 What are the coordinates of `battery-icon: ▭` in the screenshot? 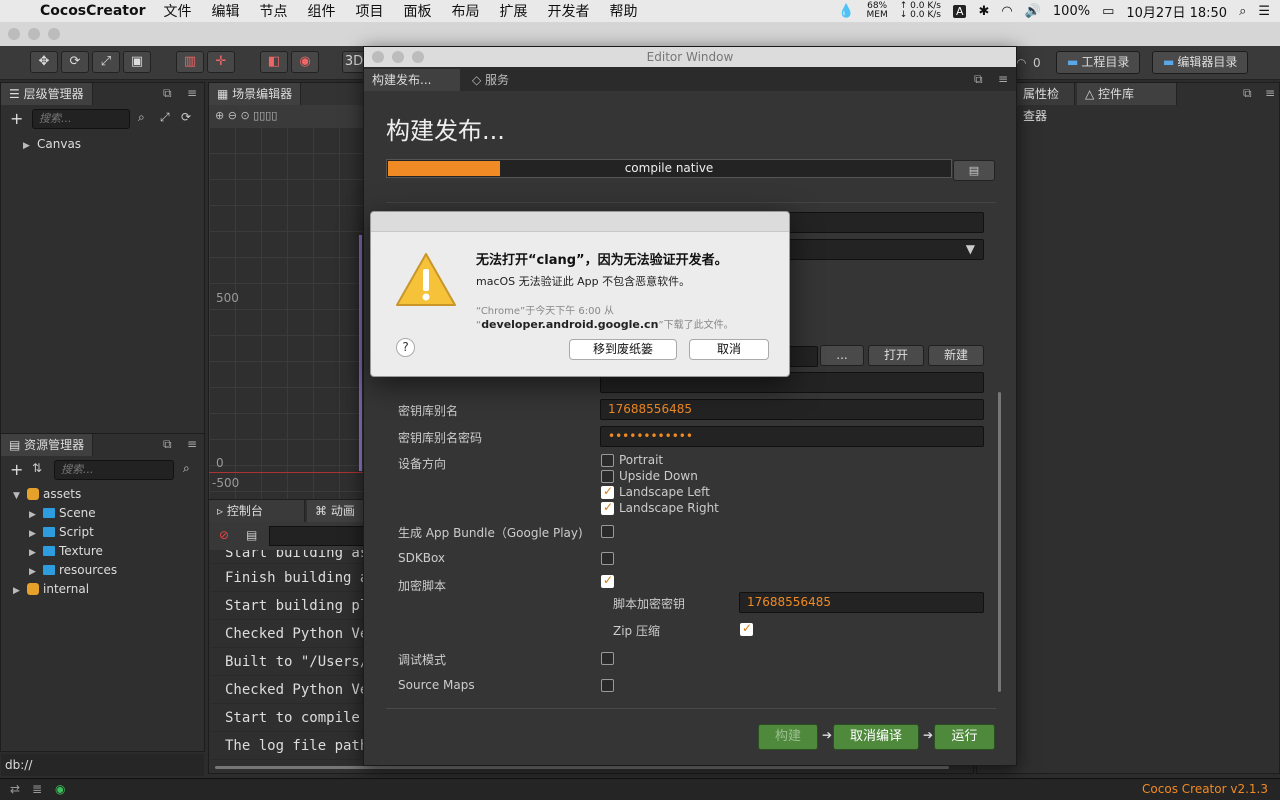 It's located at (1108, 11).